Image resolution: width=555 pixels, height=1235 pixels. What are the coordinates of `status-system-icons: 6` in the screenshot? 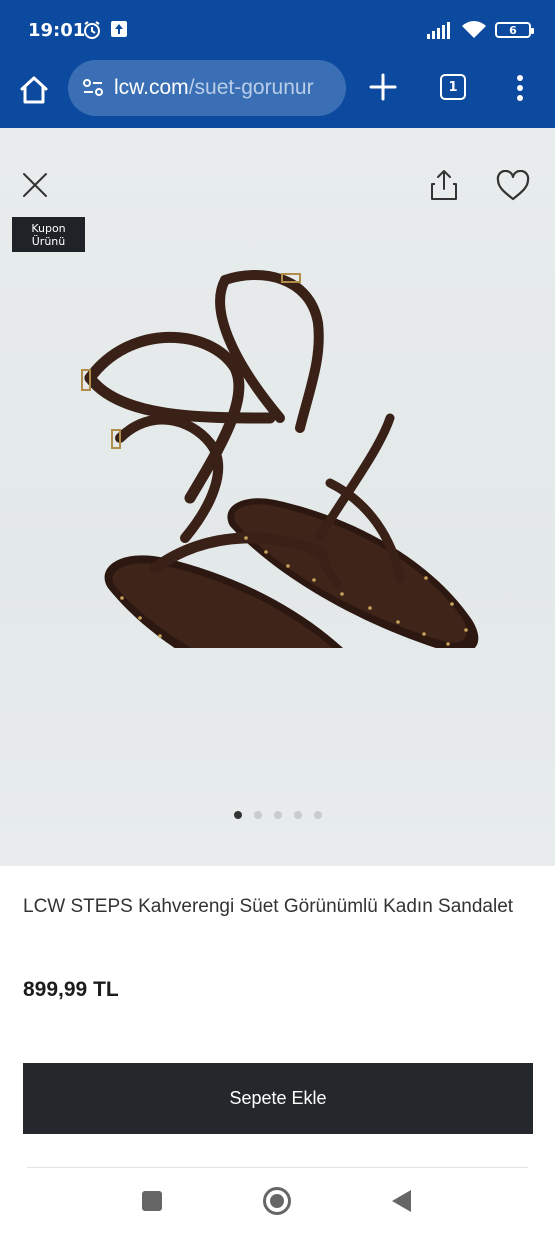 It's located at (480, 30).